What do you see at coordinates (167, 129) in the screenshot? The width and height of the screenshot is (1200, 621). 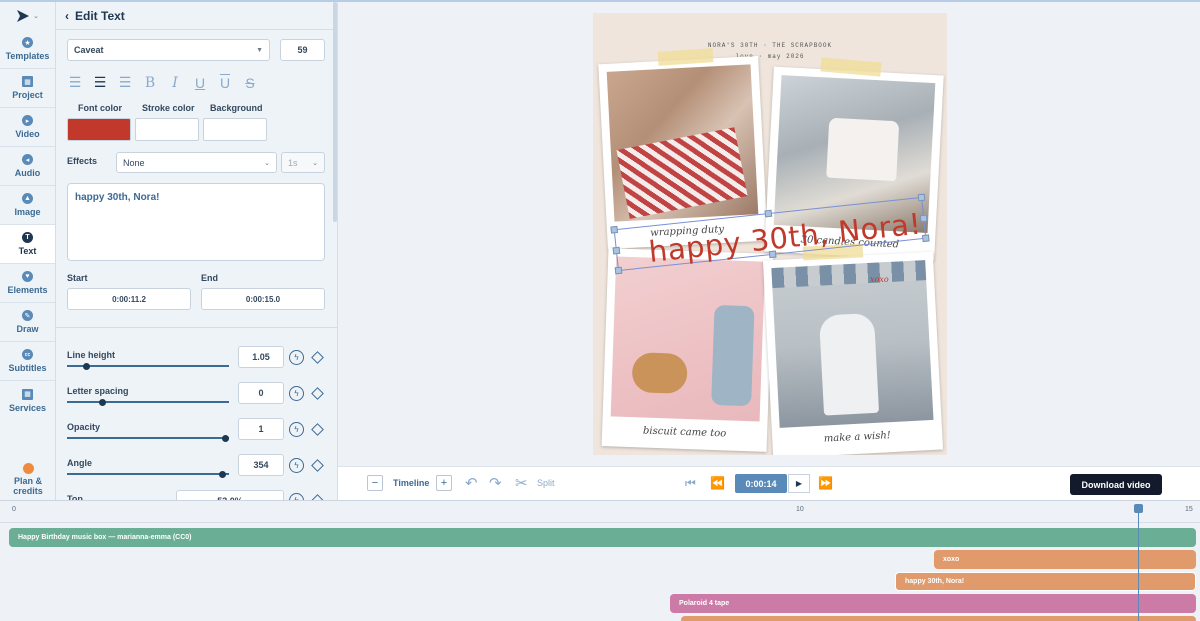 I see `stroke-color-swatch` at bounding box center [167, 129].